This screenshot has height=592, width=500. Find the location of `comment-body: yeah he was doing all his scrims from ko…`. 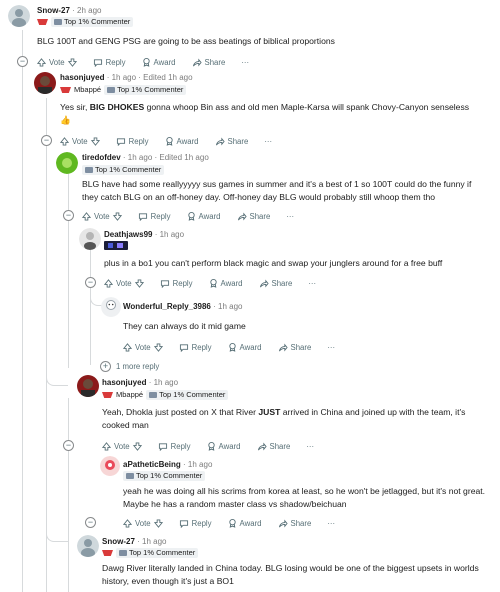

comment-body: yeah he was doing all his scrims from ko… is located at coordinates (304, 497).